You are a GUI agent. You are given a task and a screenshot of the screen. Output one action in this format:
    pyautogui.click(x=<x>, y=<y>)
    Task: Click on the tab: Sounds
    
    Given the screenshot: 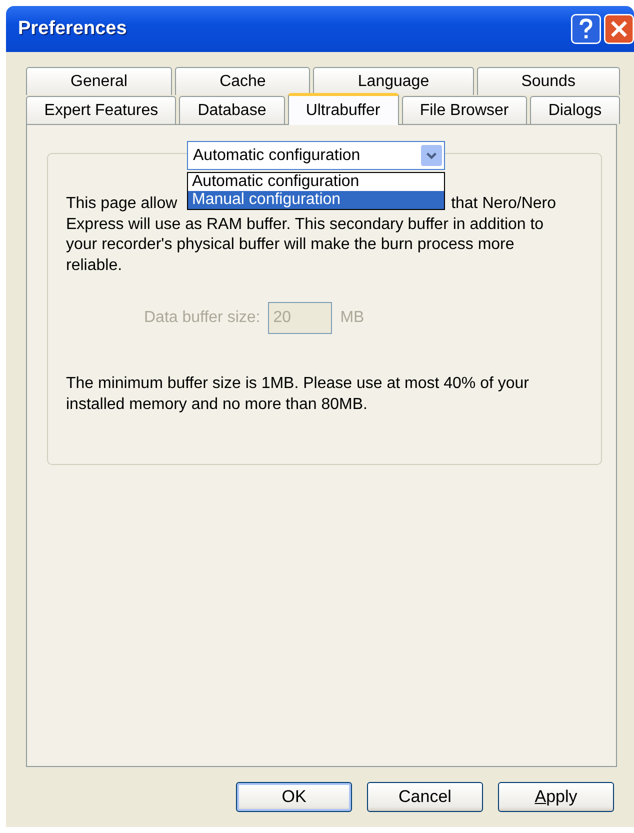 What is the action you would take?
    pyautogui.click(x=548, y=81)
    